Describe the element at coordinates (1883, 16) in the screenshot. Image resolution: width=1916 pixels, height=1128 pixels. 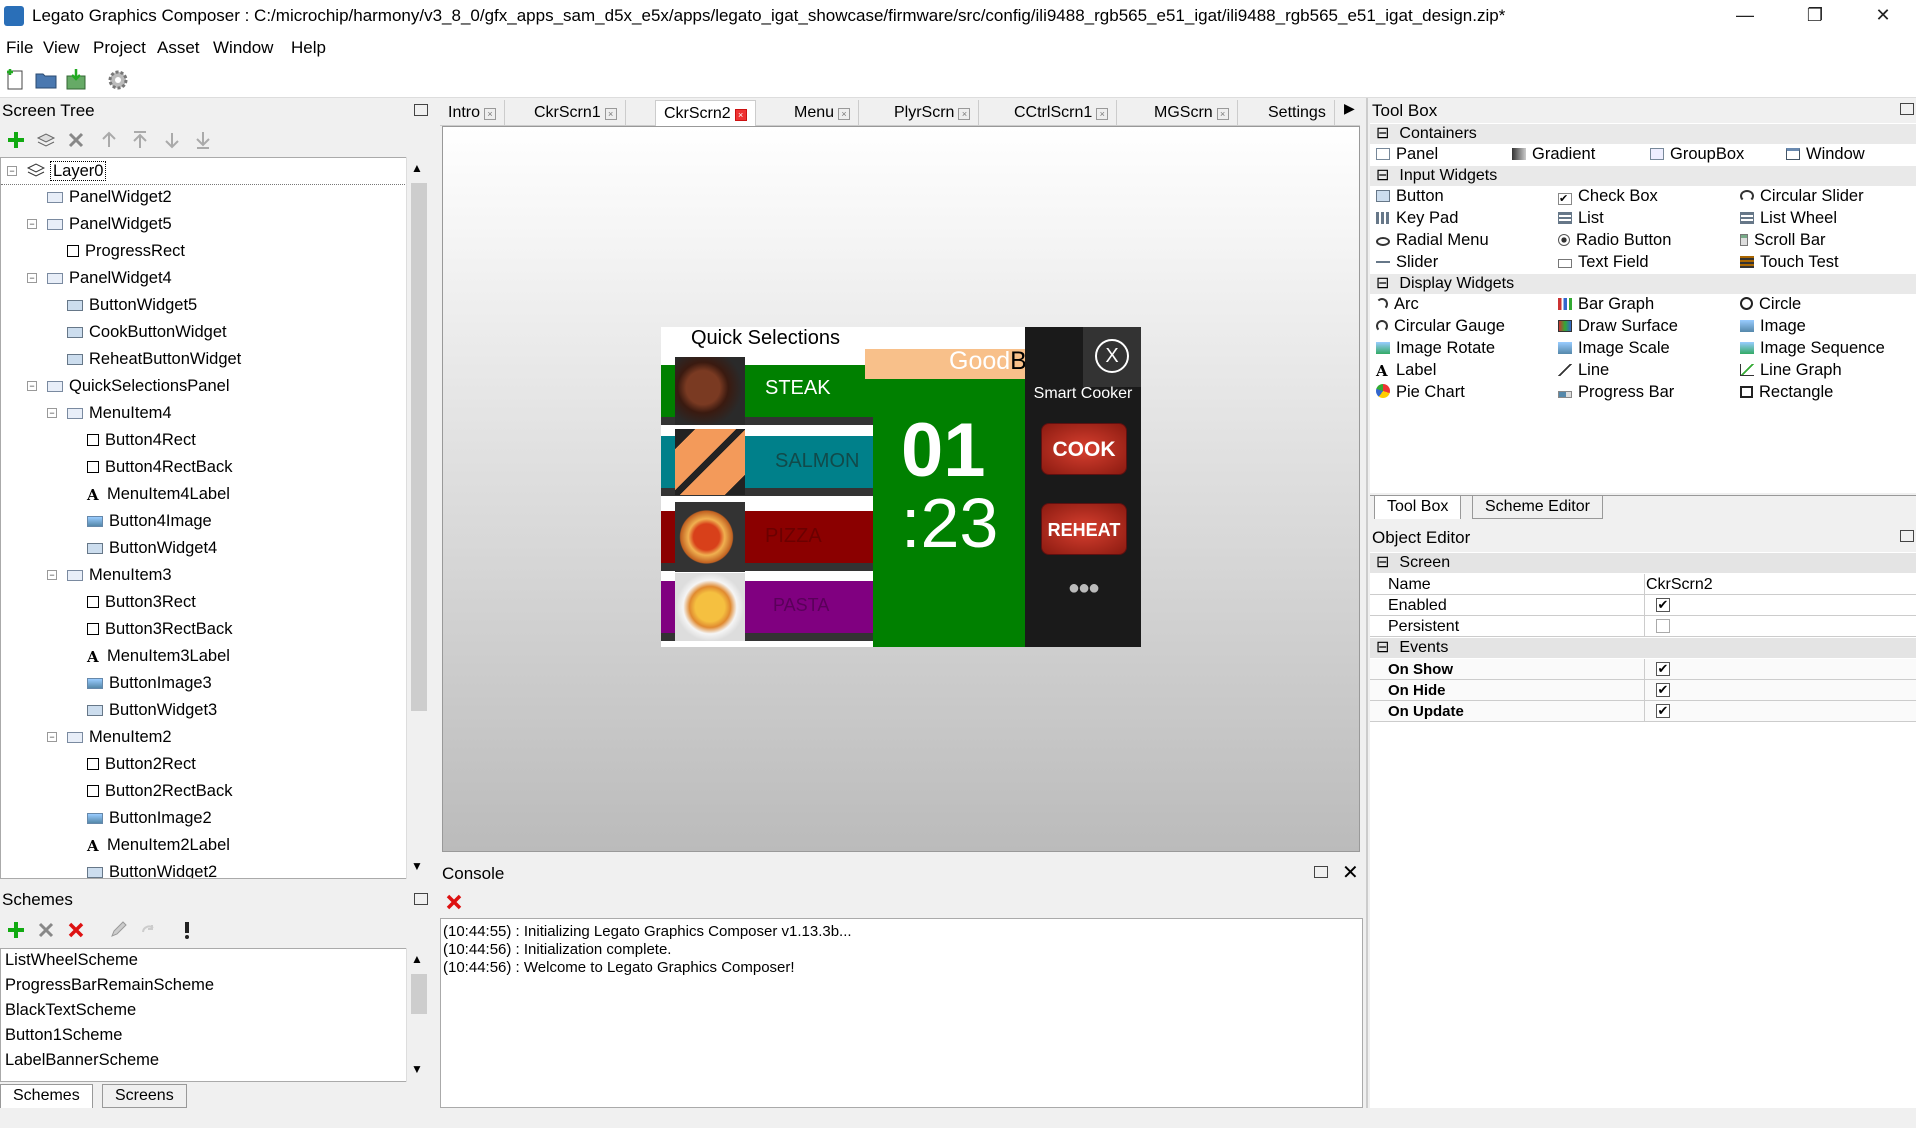
I see `close-window-button: ✕` at that location.